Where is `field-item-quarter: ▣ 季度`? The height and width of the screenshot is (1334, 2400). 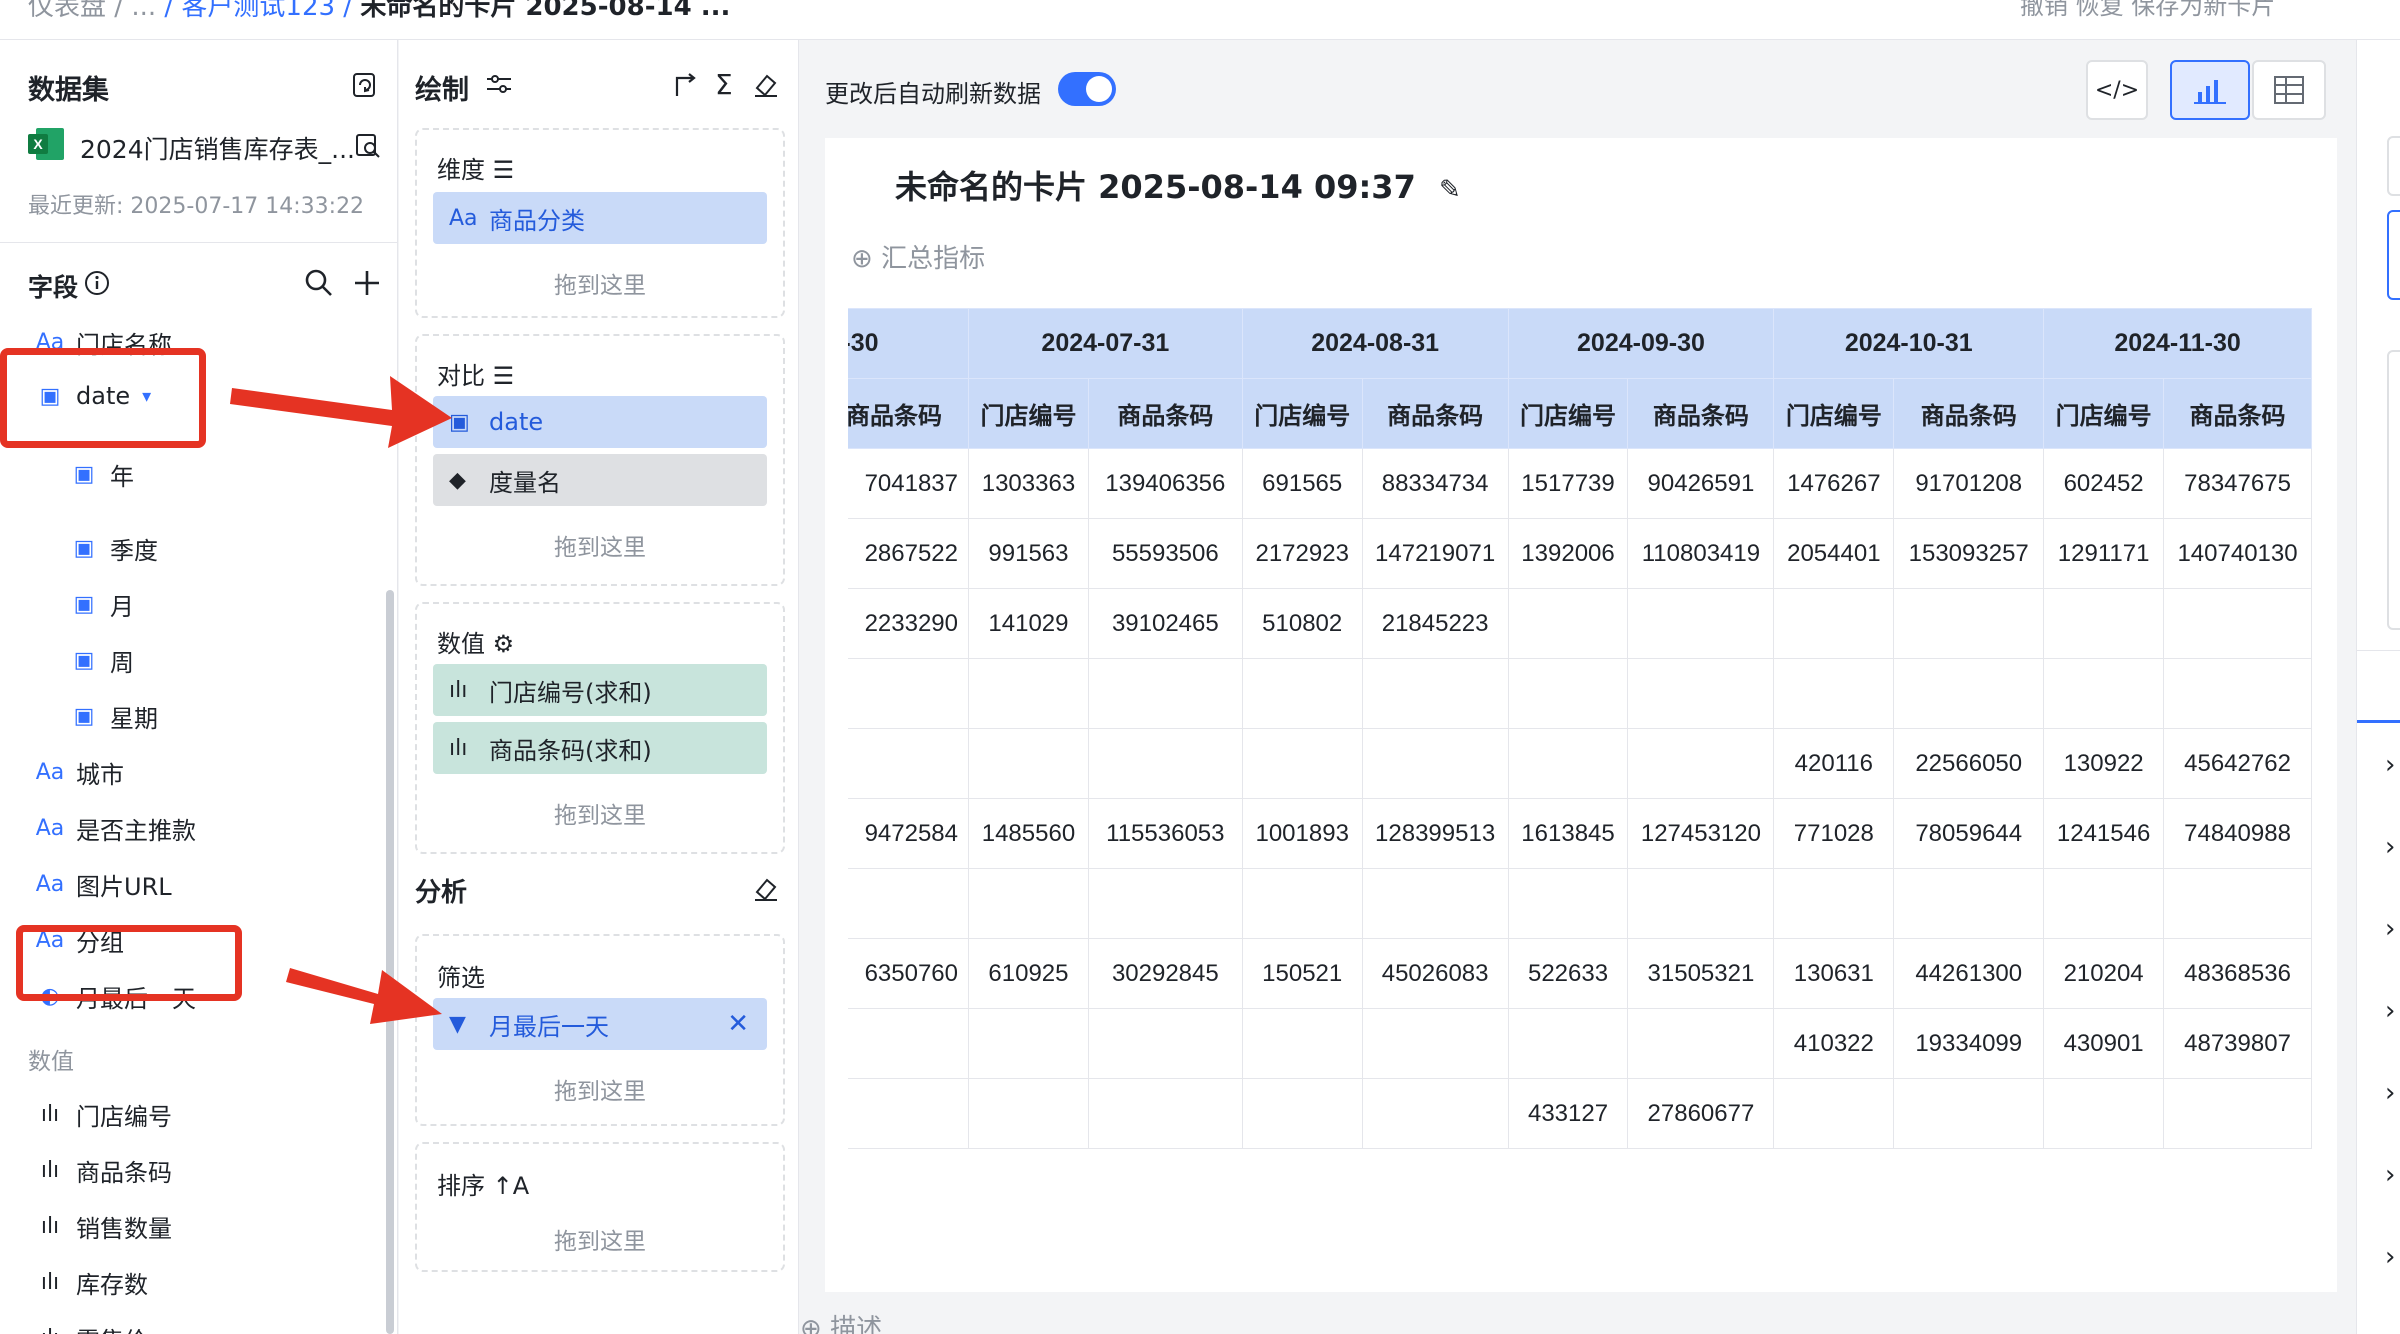
field-item-quarter: ▣ 季度 is located at coordinates (230, 548).